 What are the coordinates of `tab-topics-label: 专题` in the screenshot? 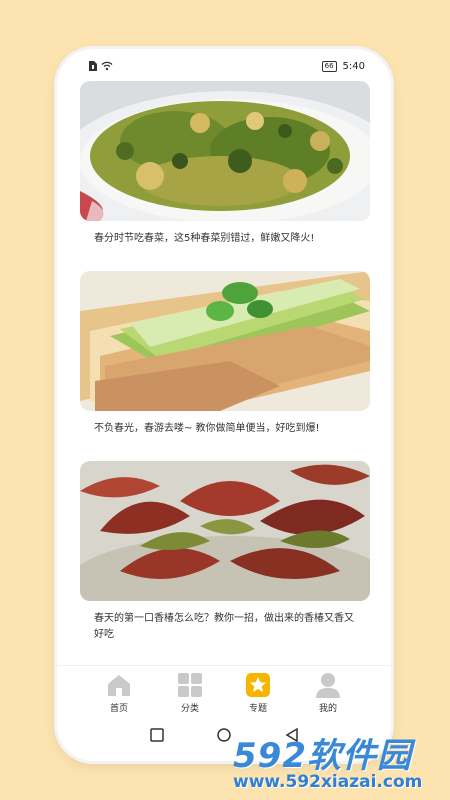 It's located at (257, 709).